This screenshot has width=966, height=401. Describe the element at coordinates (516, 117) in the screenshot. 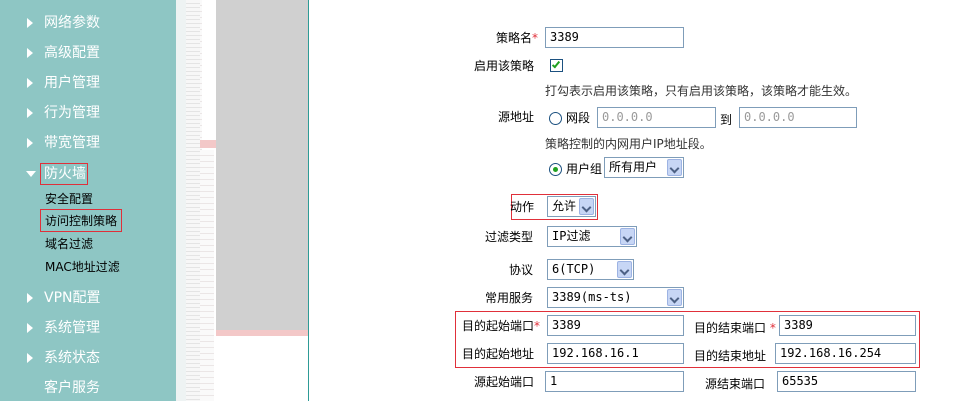

I see `source-address-label: 源地址` at that location.